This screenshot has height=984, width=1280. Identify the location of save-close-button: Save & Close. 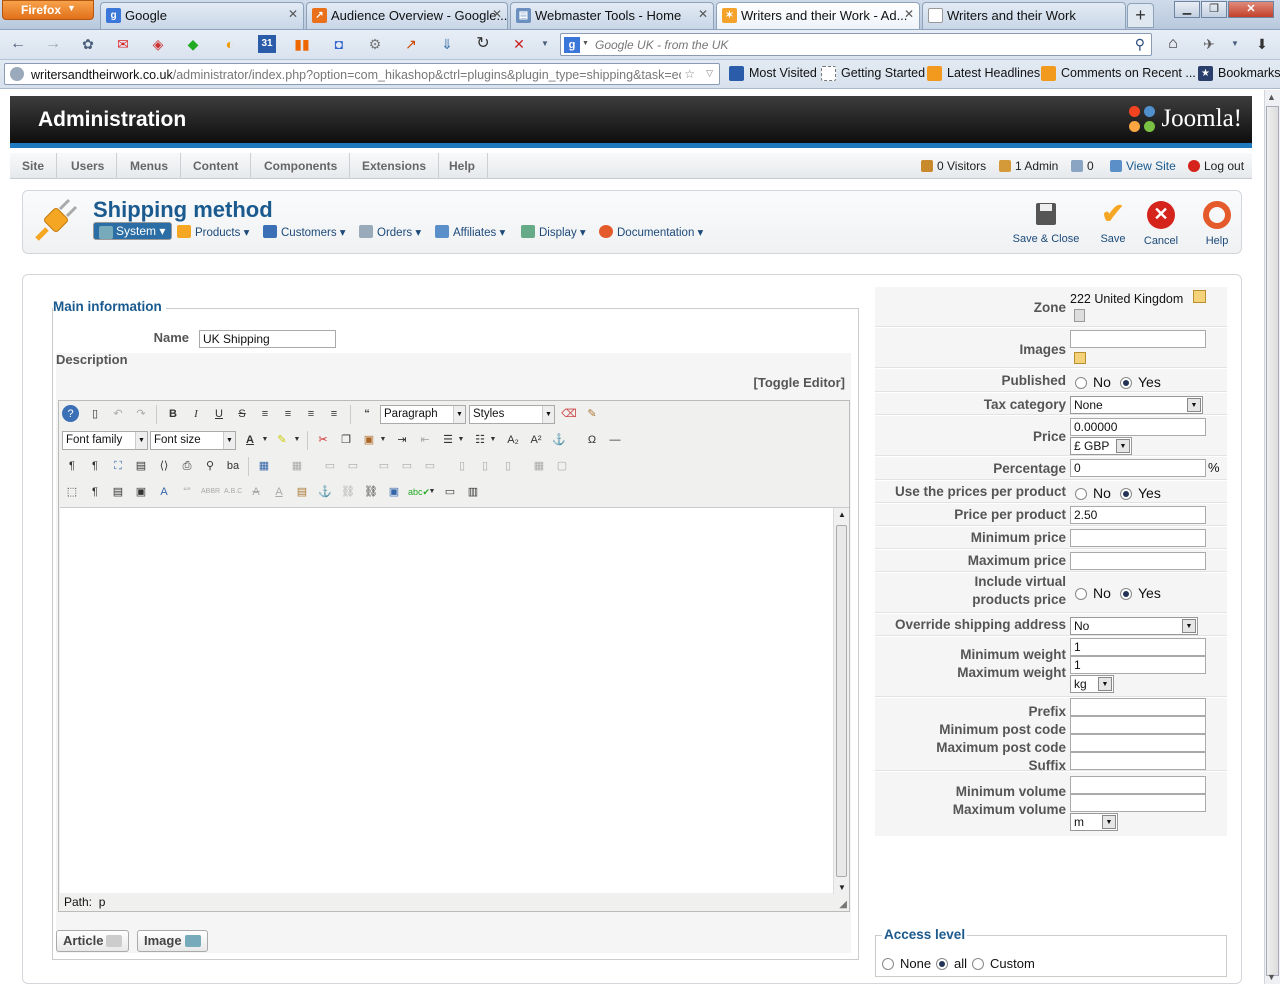
(1046, 223).